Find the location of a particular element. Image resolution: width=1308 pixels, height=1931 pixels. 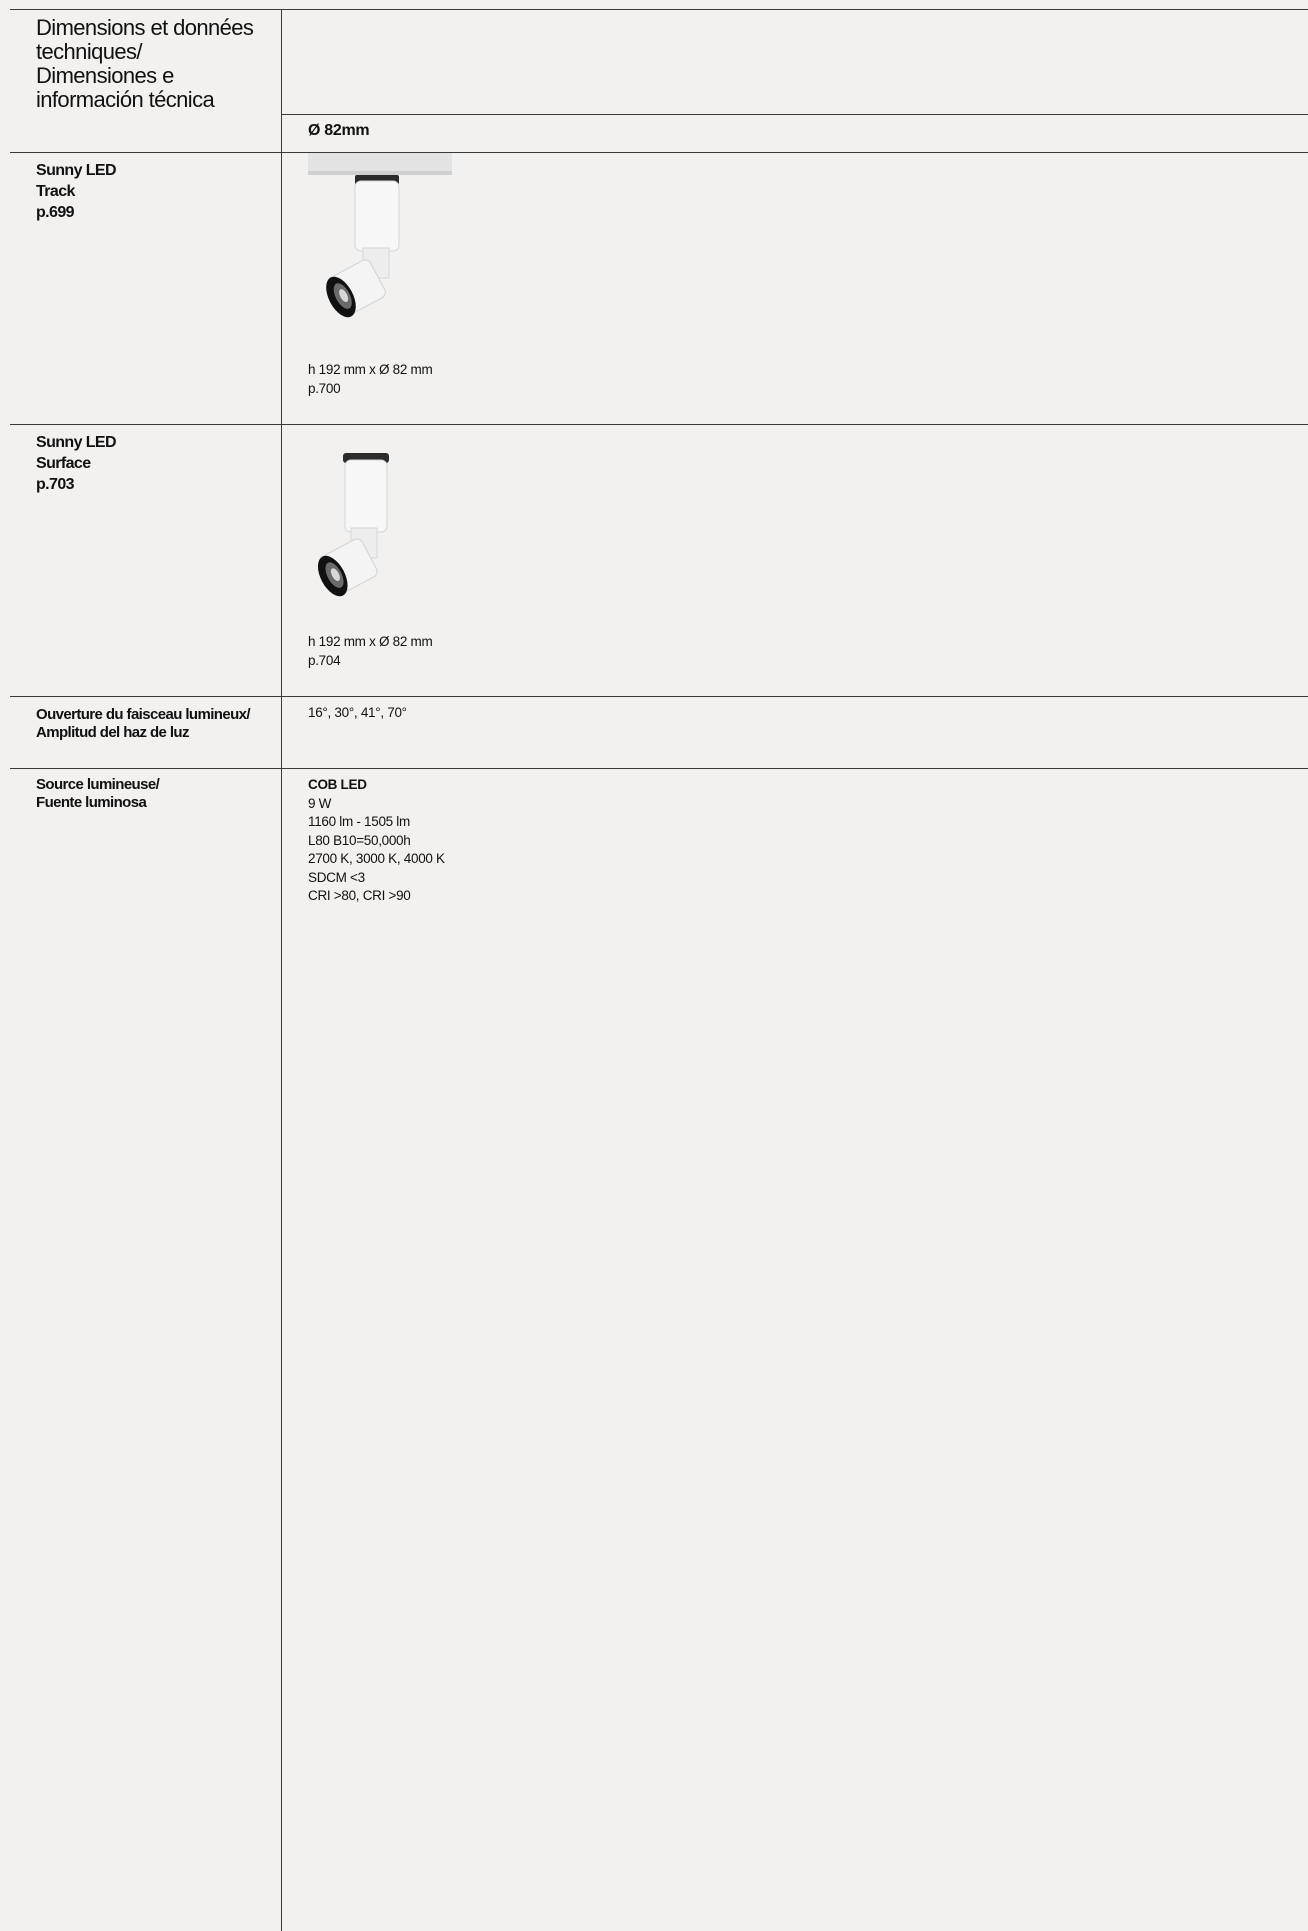

title-line: Dimensions et données is located at coordinates (145, 27).